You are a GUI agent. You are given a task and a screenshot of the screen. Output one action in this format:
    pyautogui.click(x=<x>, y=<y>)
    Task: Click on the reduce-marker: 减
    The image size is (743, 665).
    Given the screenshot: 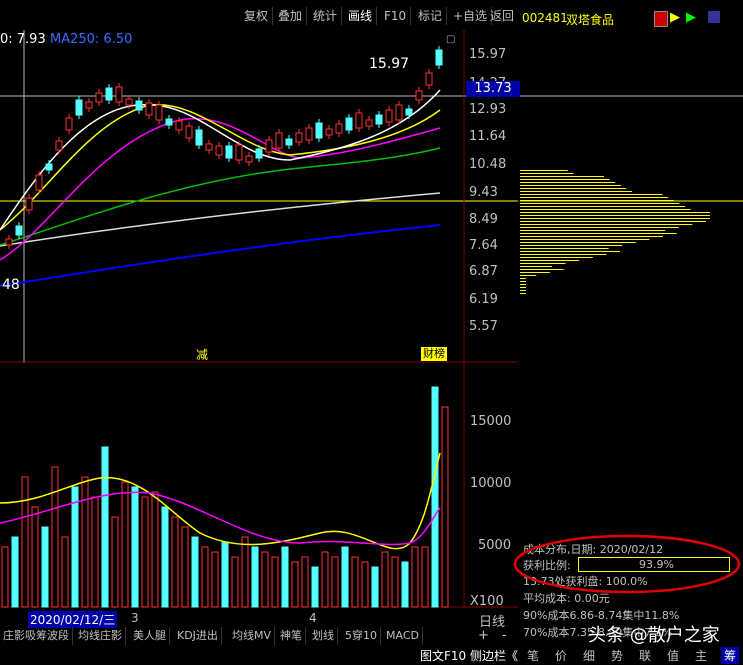 What is the action you would take?
    pyautogui.click(x=202, y=355)
    